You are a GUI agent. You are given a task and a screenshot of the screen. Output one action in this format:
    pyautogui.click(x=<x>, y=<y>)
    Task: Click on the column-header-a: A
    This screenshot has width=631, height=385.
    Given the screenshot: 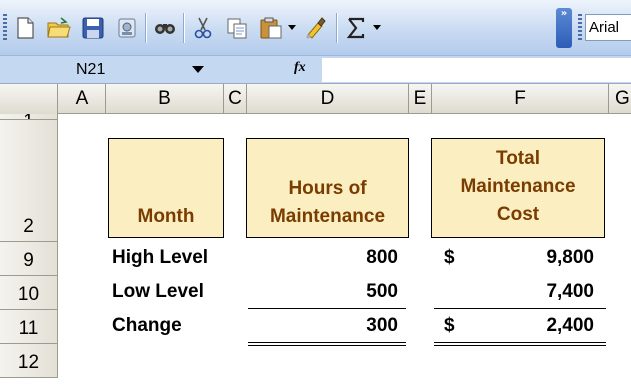 What is the action you would take?
    pyautogui.click(x=82, y=99)
    